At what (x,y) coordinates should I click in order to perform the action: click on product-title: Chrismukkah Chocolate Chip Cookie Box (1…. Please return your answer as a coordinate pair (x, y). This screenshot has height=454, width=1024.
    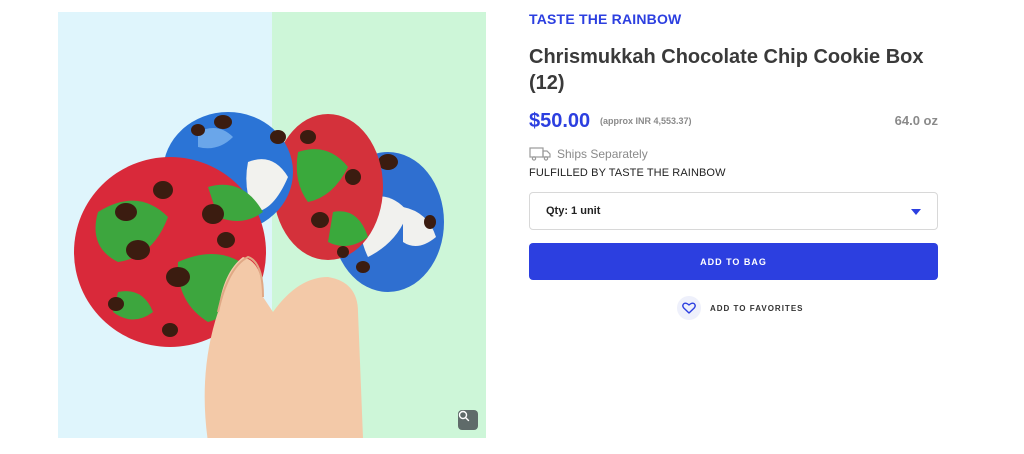
    Looking at the image, I should click on (726, 70).